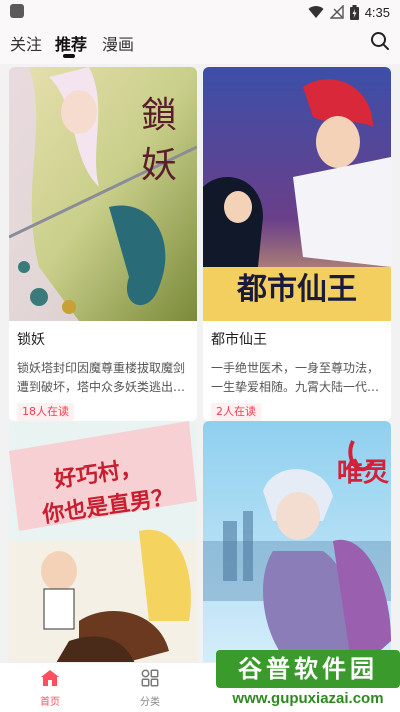 Image resolution: width=400 pixels, height=712 pixels. I want to click on cover-title-text: 鎖, so click(159, 115).